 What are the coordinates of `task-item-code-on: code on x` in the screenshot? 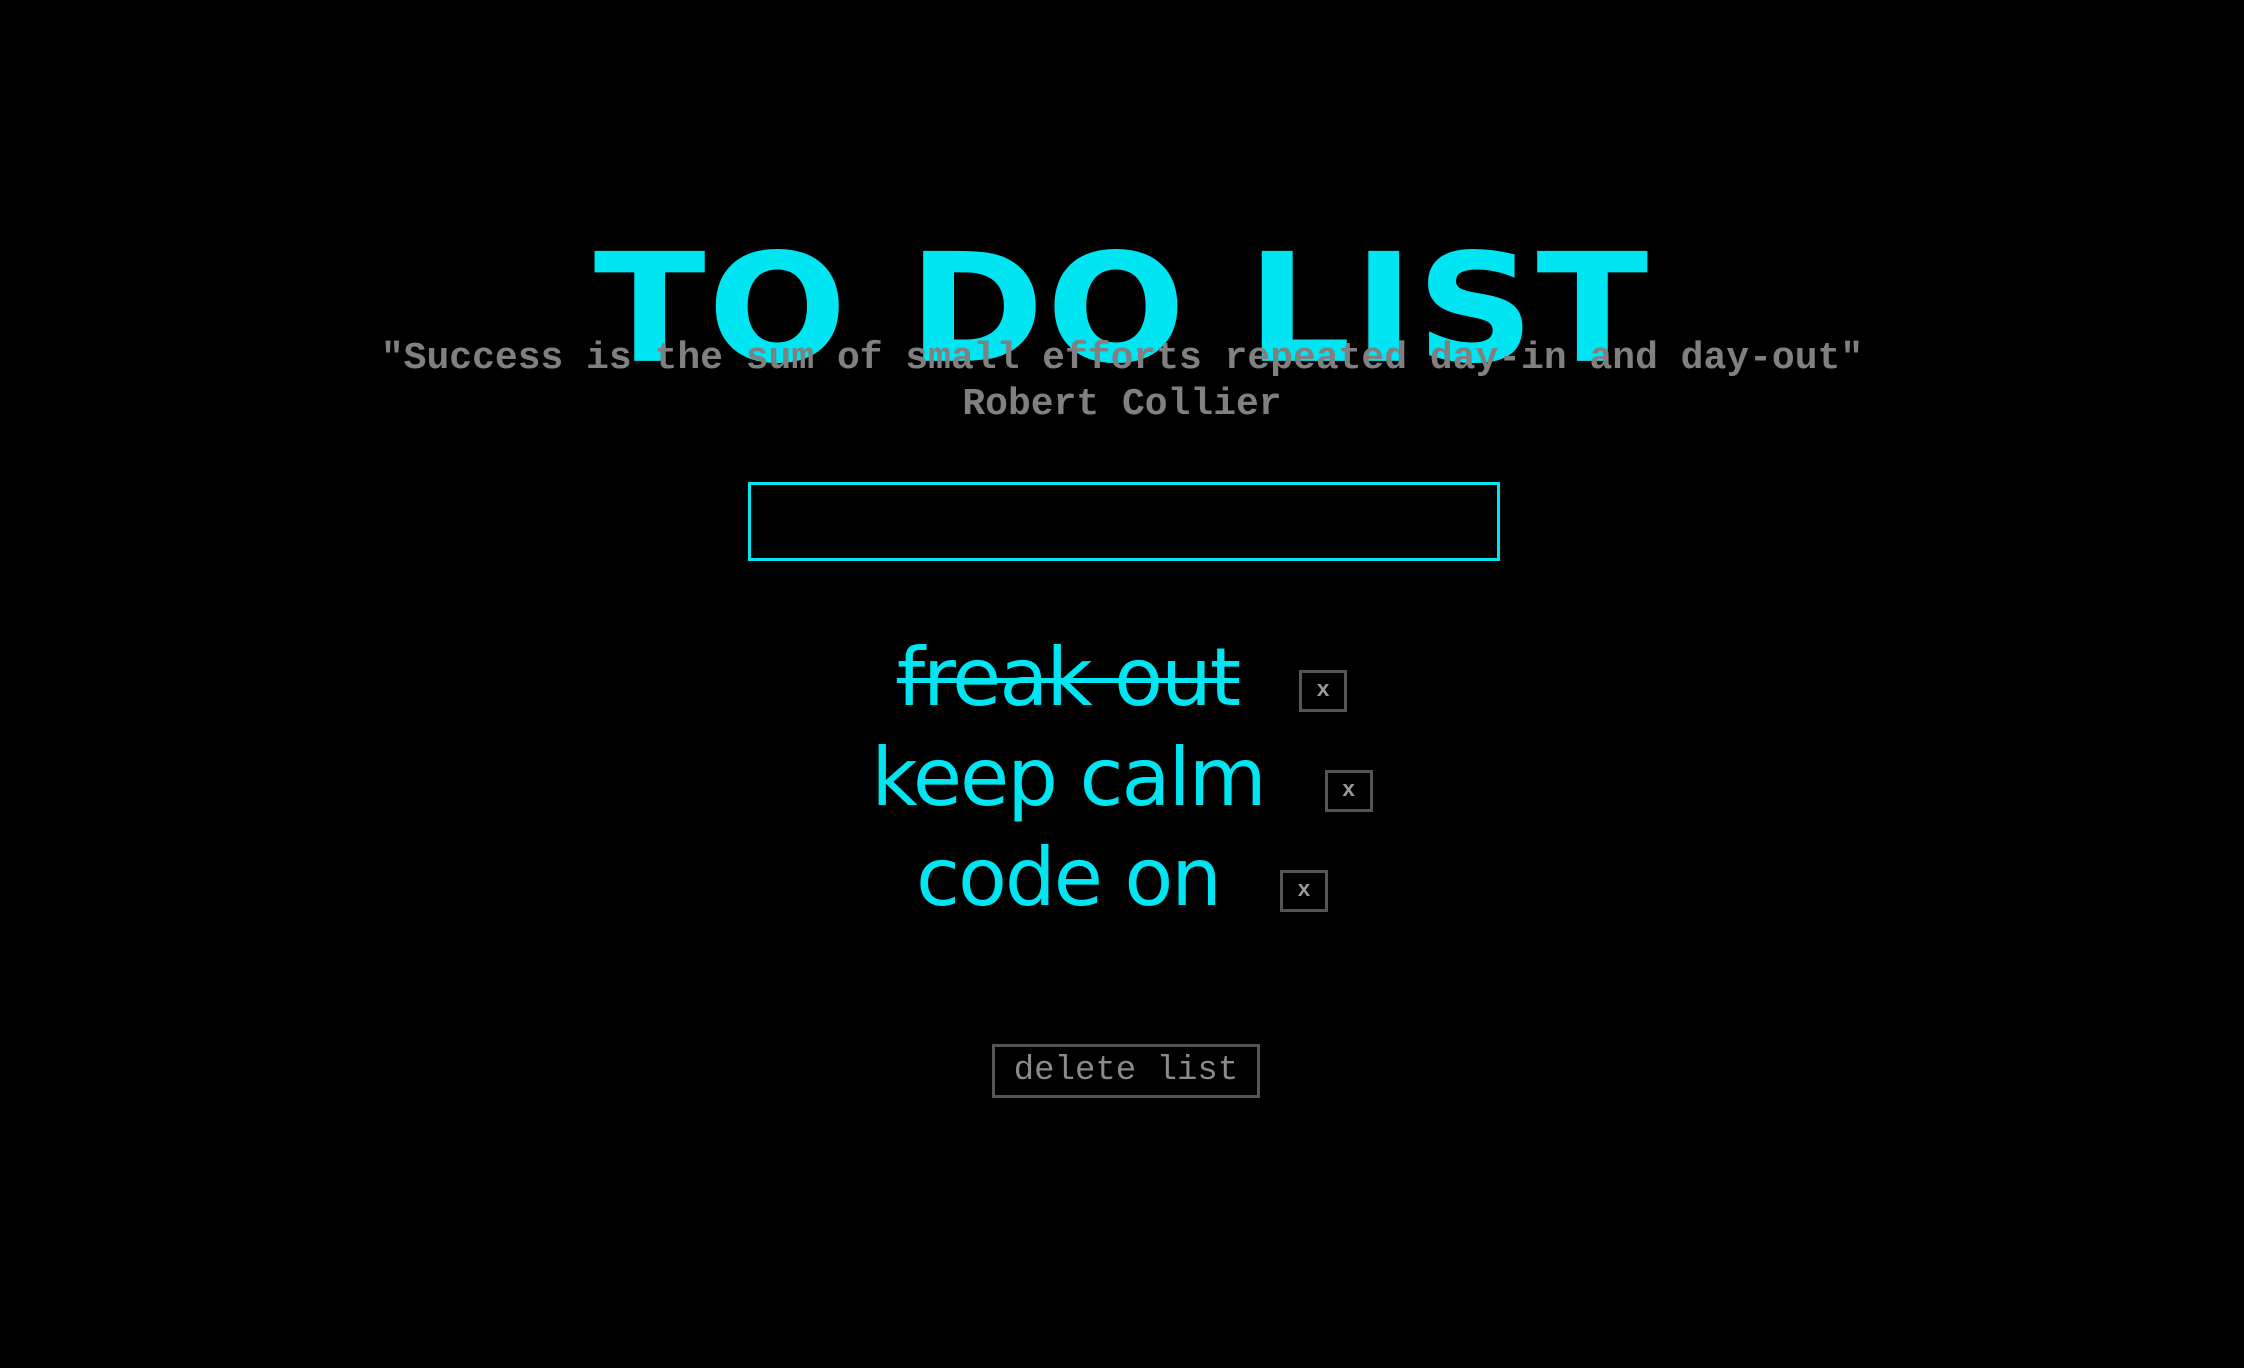 It's located at (1122, 878).